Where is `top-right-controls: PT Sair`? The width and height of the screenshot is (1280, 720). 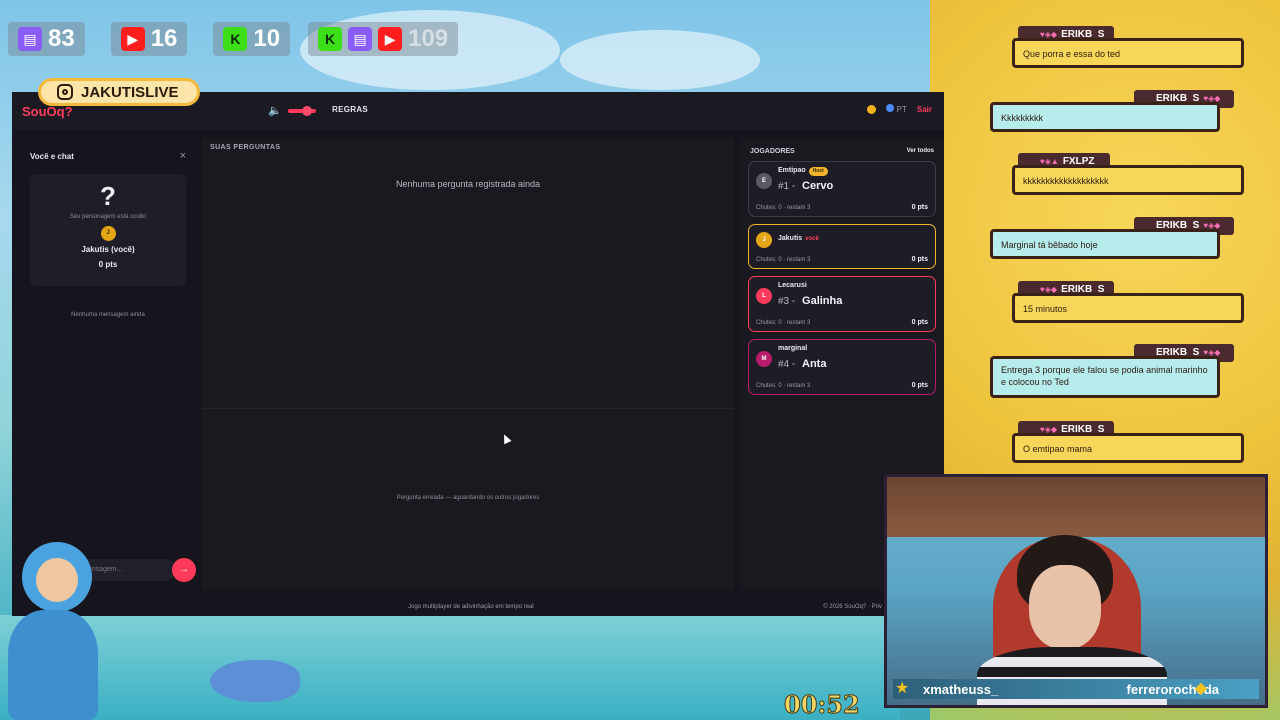
top-right-controls: PT Sair is located at coordinates (899, 109).